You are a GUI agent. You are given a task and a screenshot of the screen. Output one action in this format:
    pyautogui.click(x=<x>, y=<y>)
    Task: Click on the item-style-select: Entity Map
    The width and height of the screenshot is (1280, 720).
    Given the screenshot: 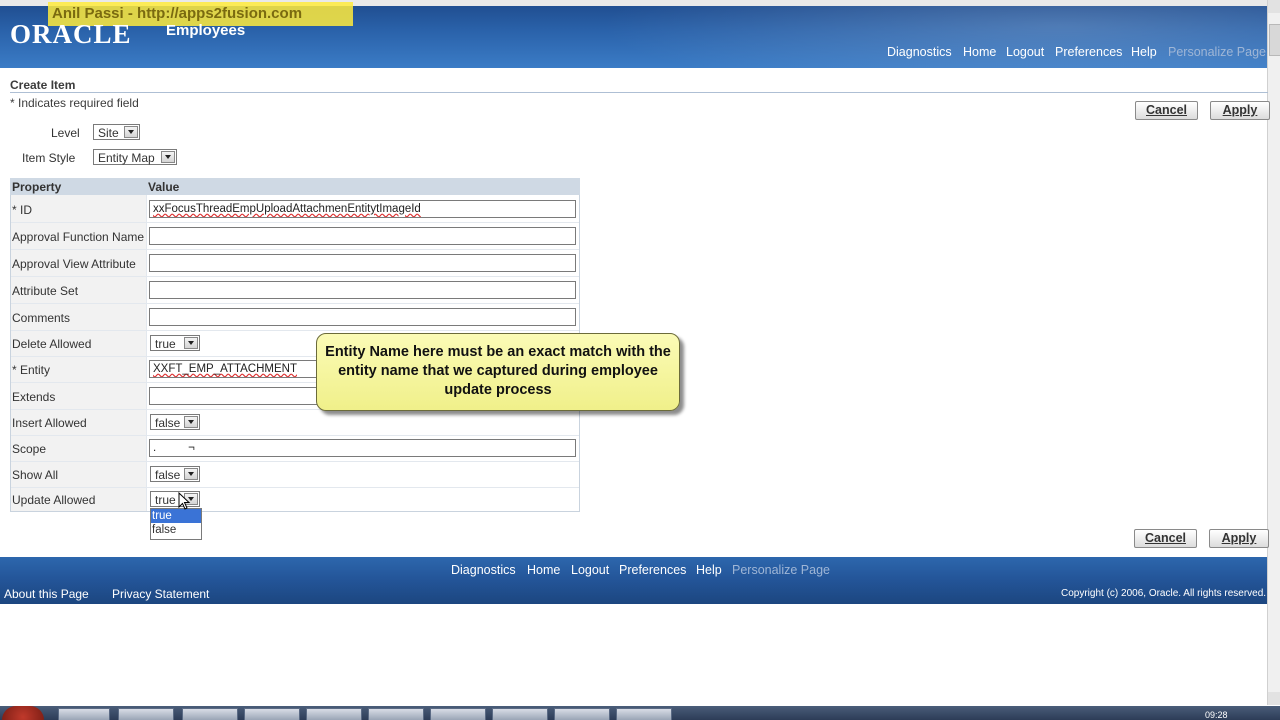 What is the action you would take?
    pyautogui.click(x=135, y=157)
    